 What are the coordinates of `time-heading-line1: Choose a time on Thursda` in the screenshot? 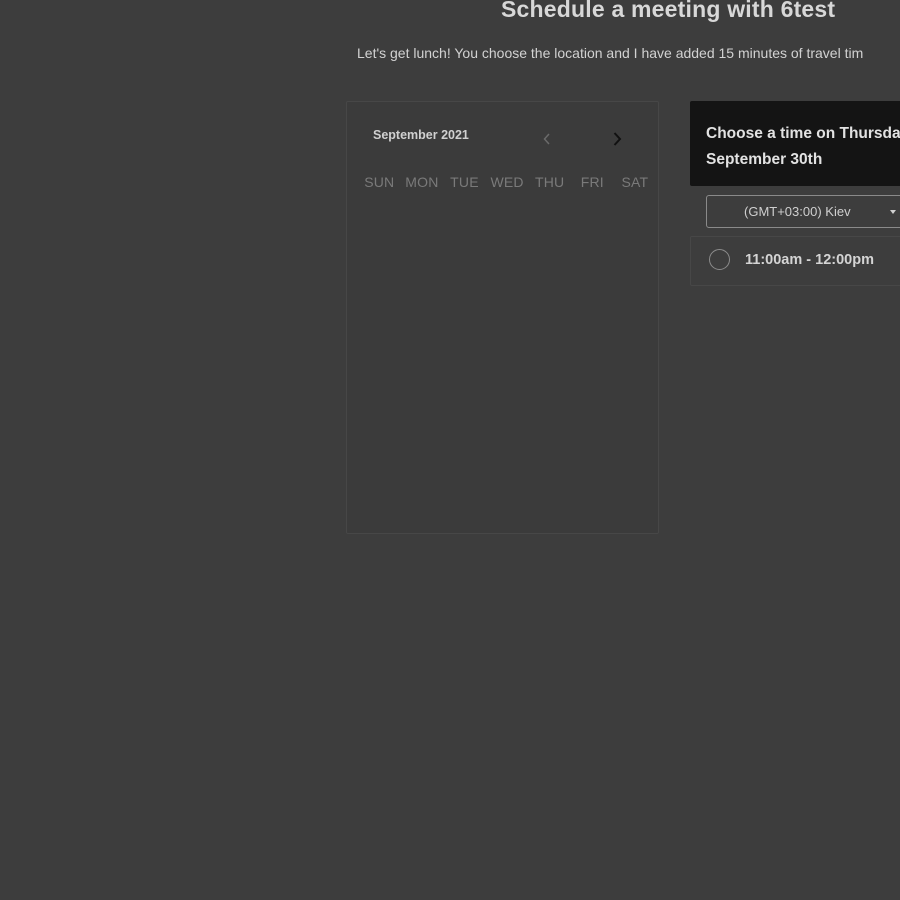 It's located at (803, 133).